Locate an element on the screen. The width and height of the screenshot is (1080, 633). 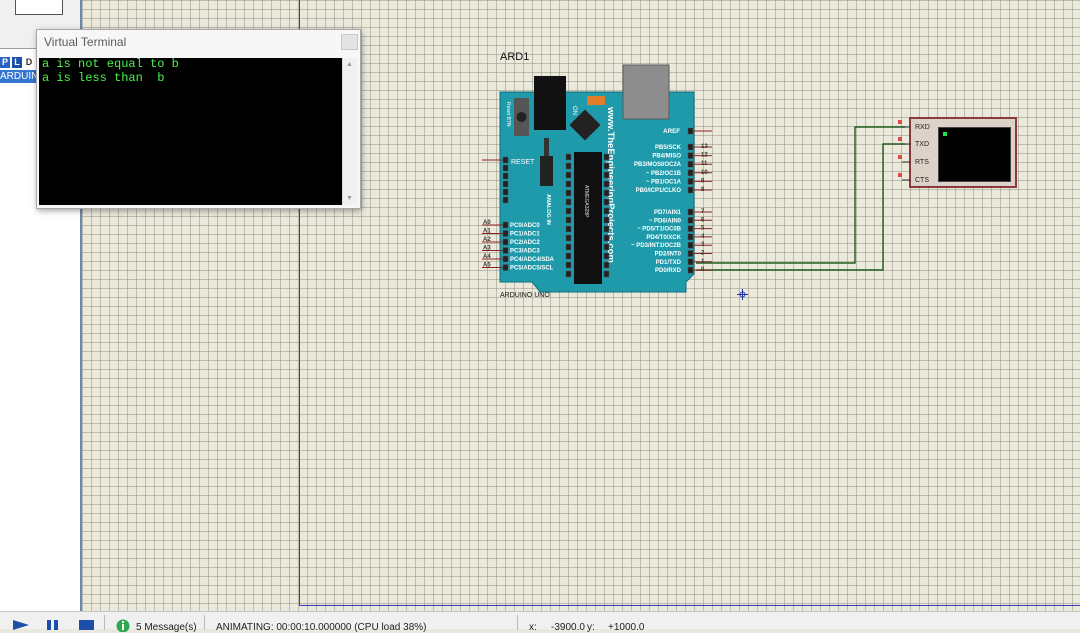
pin-label: PD2/INT0 is located at coordinates (668, 255).